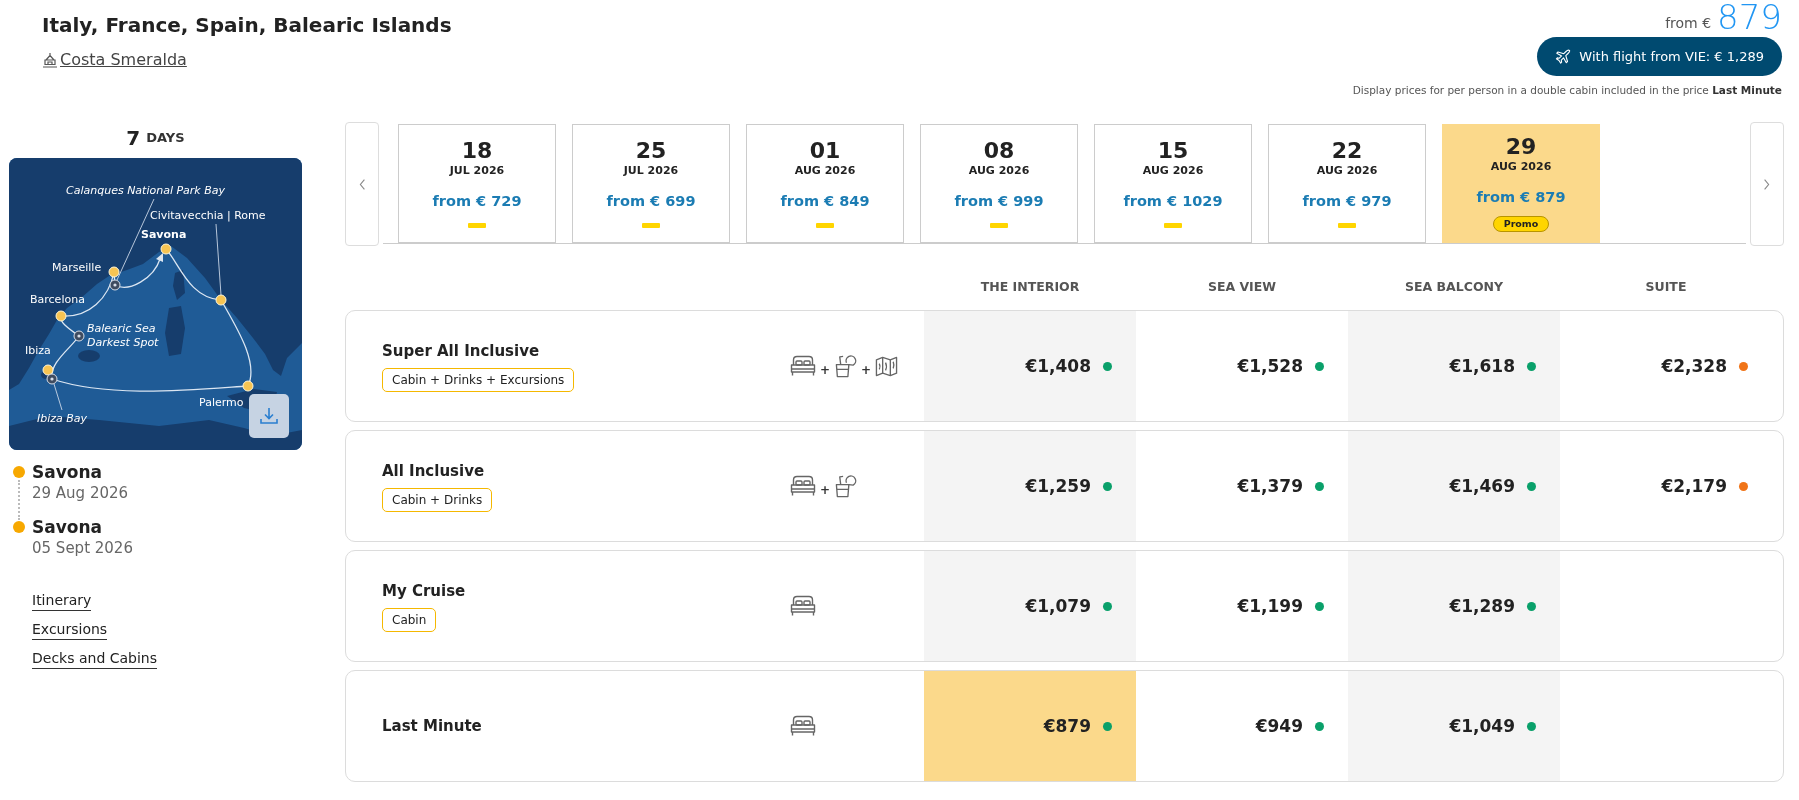 The width and height of the screenshot is (1799, 800). I want to click on map-label: Ibiza Bay, so click(62, 419).